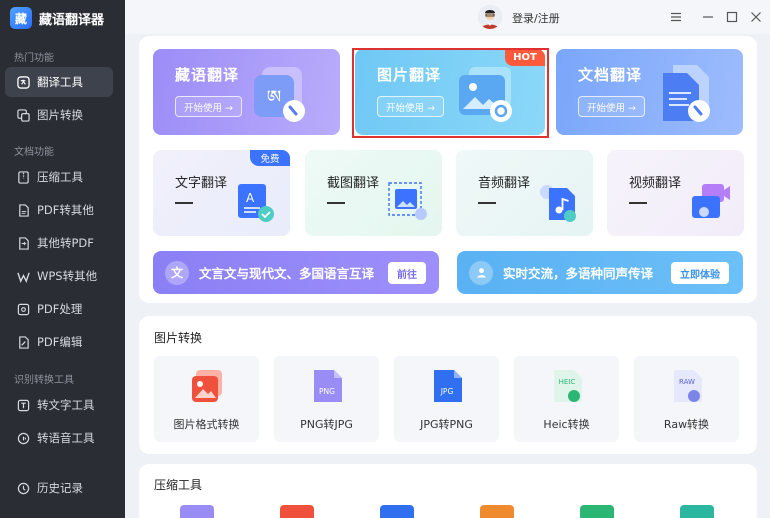 This screenshot has height=518, width=770. I want to click on app-name: 藏语翻译器, so click(72, 20).